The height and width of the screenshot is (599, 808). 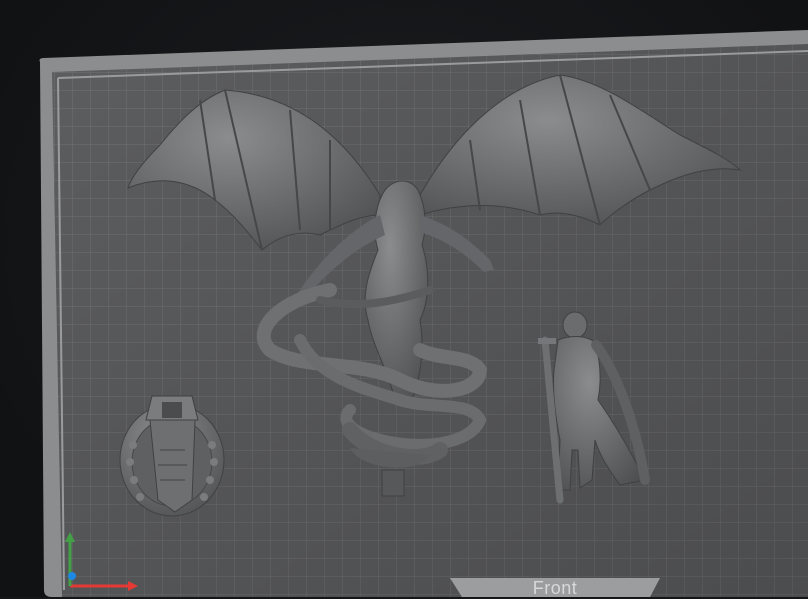 What do you see at coordinates (72, 576) in the screenshot?
I see `axis-z` at bounding box center [72, 576].